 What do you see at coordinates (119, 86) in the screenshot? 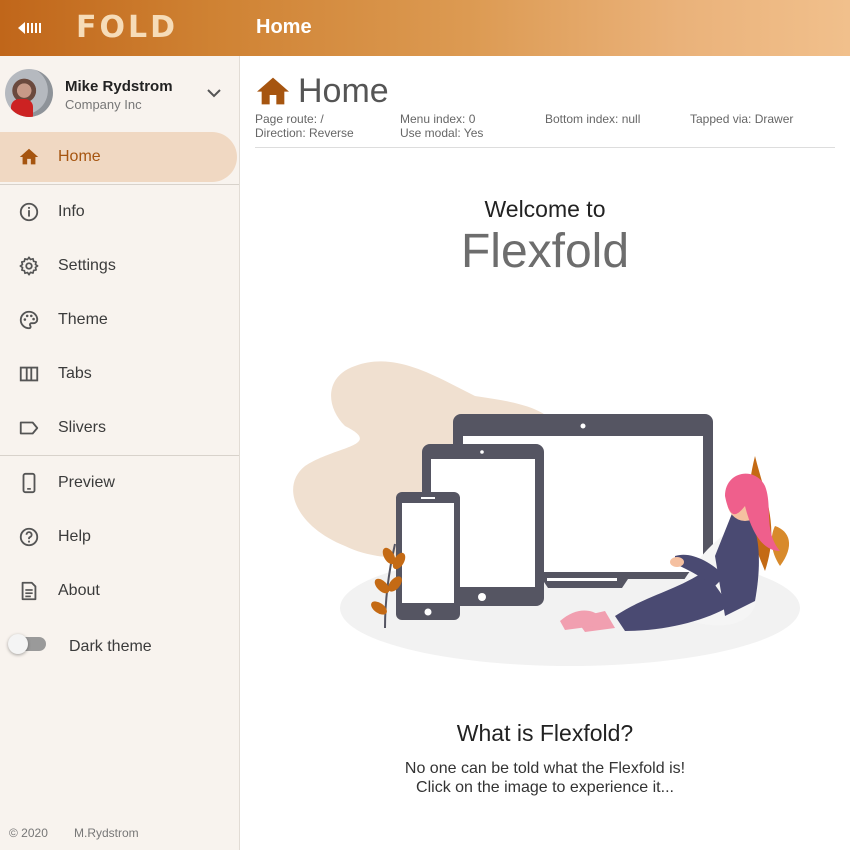
I see `user-name: Mike Rydstrom` at bounding box center [119, 86].